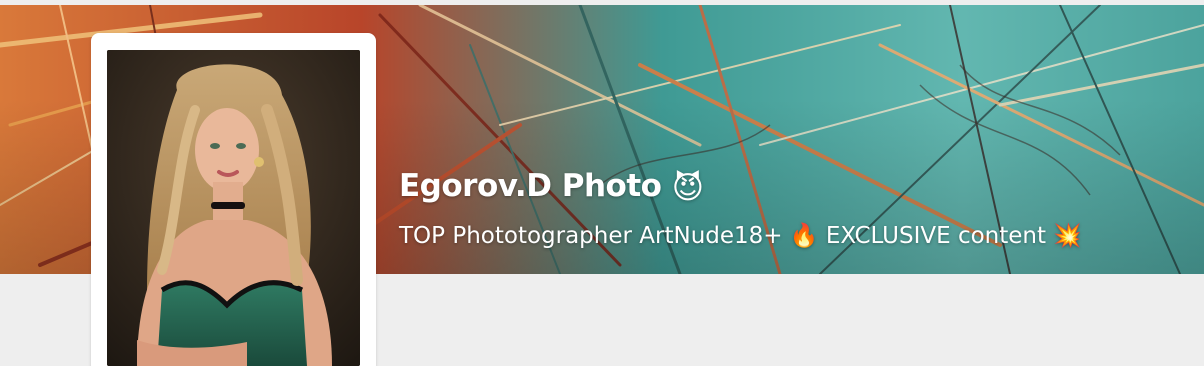  I want to click on profile-name-text: Egorov.D Photo, so click(530, 186).